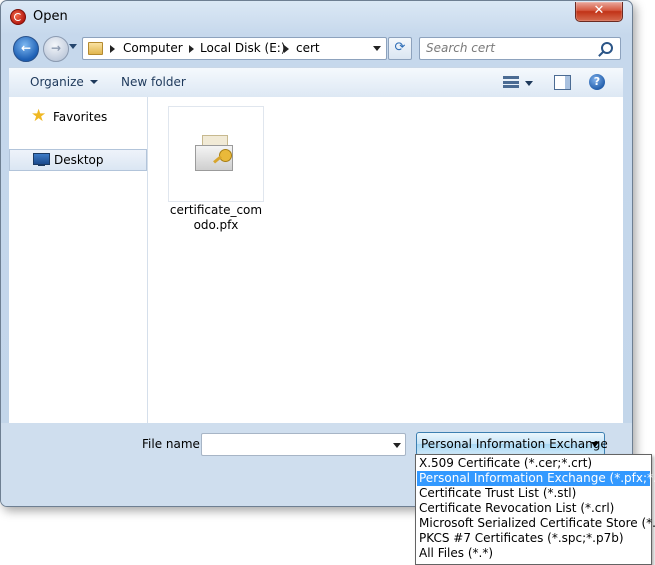 The height and width of the screenshot is (565, 655). Describe the element at coordinates (533, 538) in the screenshot. I see `file-type-option: PKCS #7 Certificates (*.spc;*.p7b)` at that location.